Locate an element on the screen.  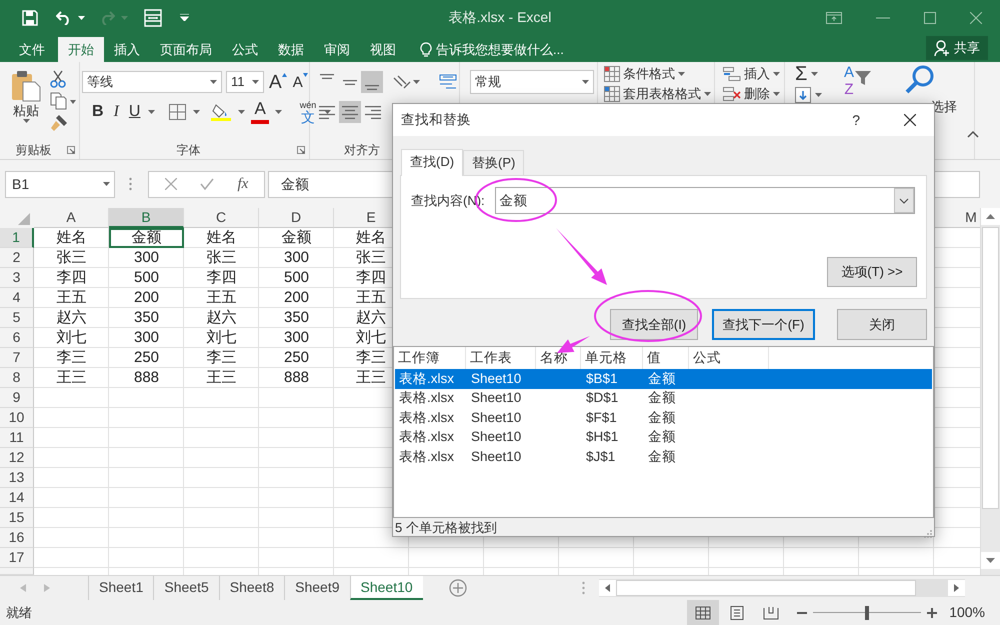
minimize-icon is located at coordinates (883, 17).